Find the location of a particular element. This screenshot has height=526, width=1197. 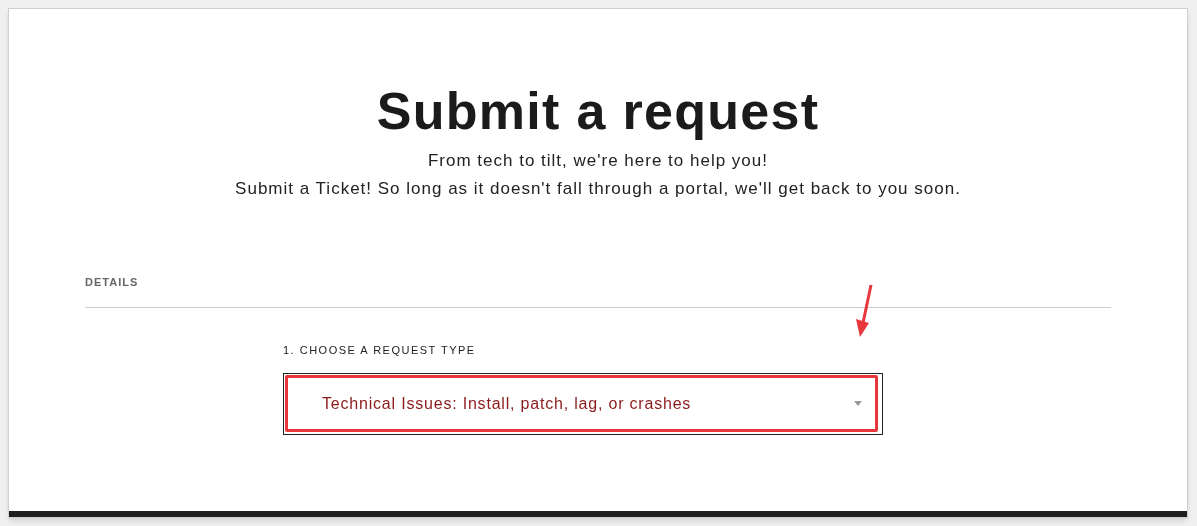

section-heading: DETAILS is located at coordinates (112, 282).